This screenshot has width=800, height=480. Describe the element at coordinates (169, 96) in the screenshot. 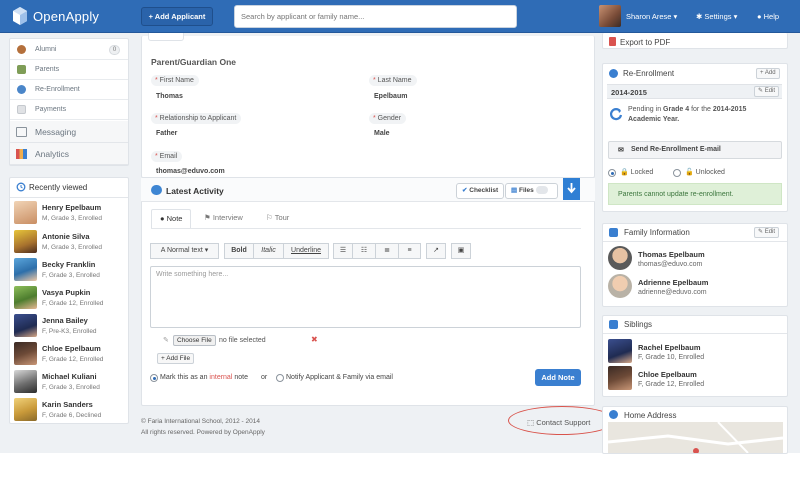

I see `first-name-value: Thomas` at that location.